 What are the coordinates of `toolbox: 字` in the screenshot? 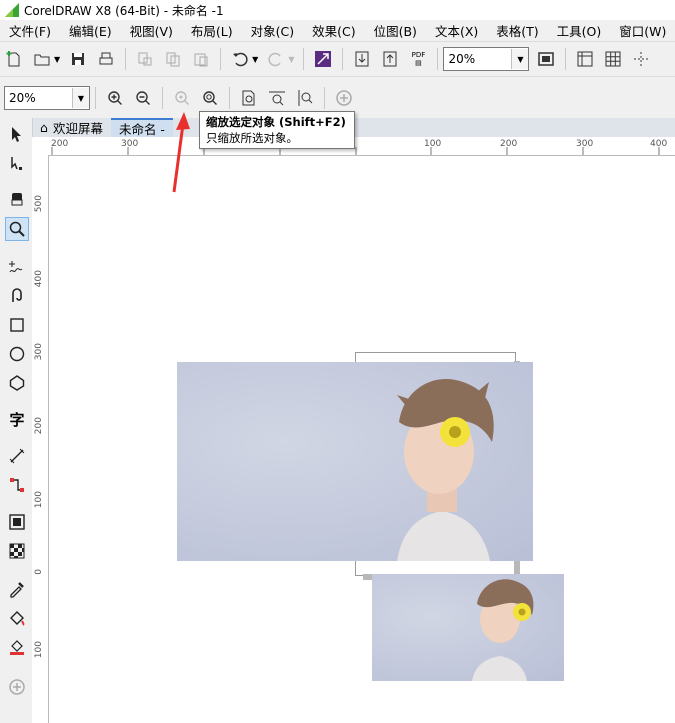 It's located at (16, 420).